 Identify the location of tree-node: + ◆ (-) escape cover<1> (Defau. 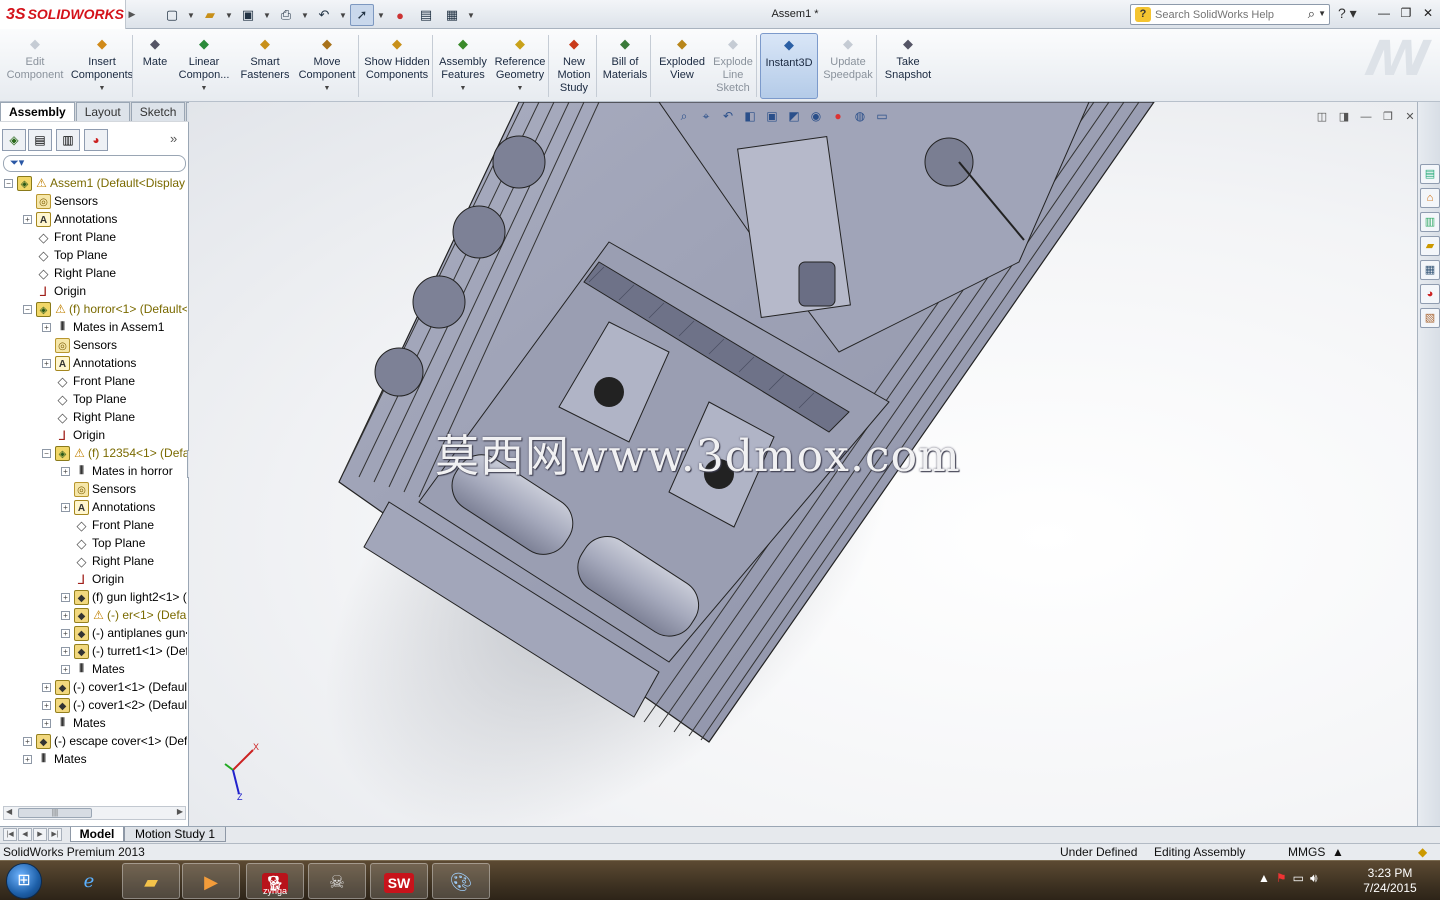
(105, 741).